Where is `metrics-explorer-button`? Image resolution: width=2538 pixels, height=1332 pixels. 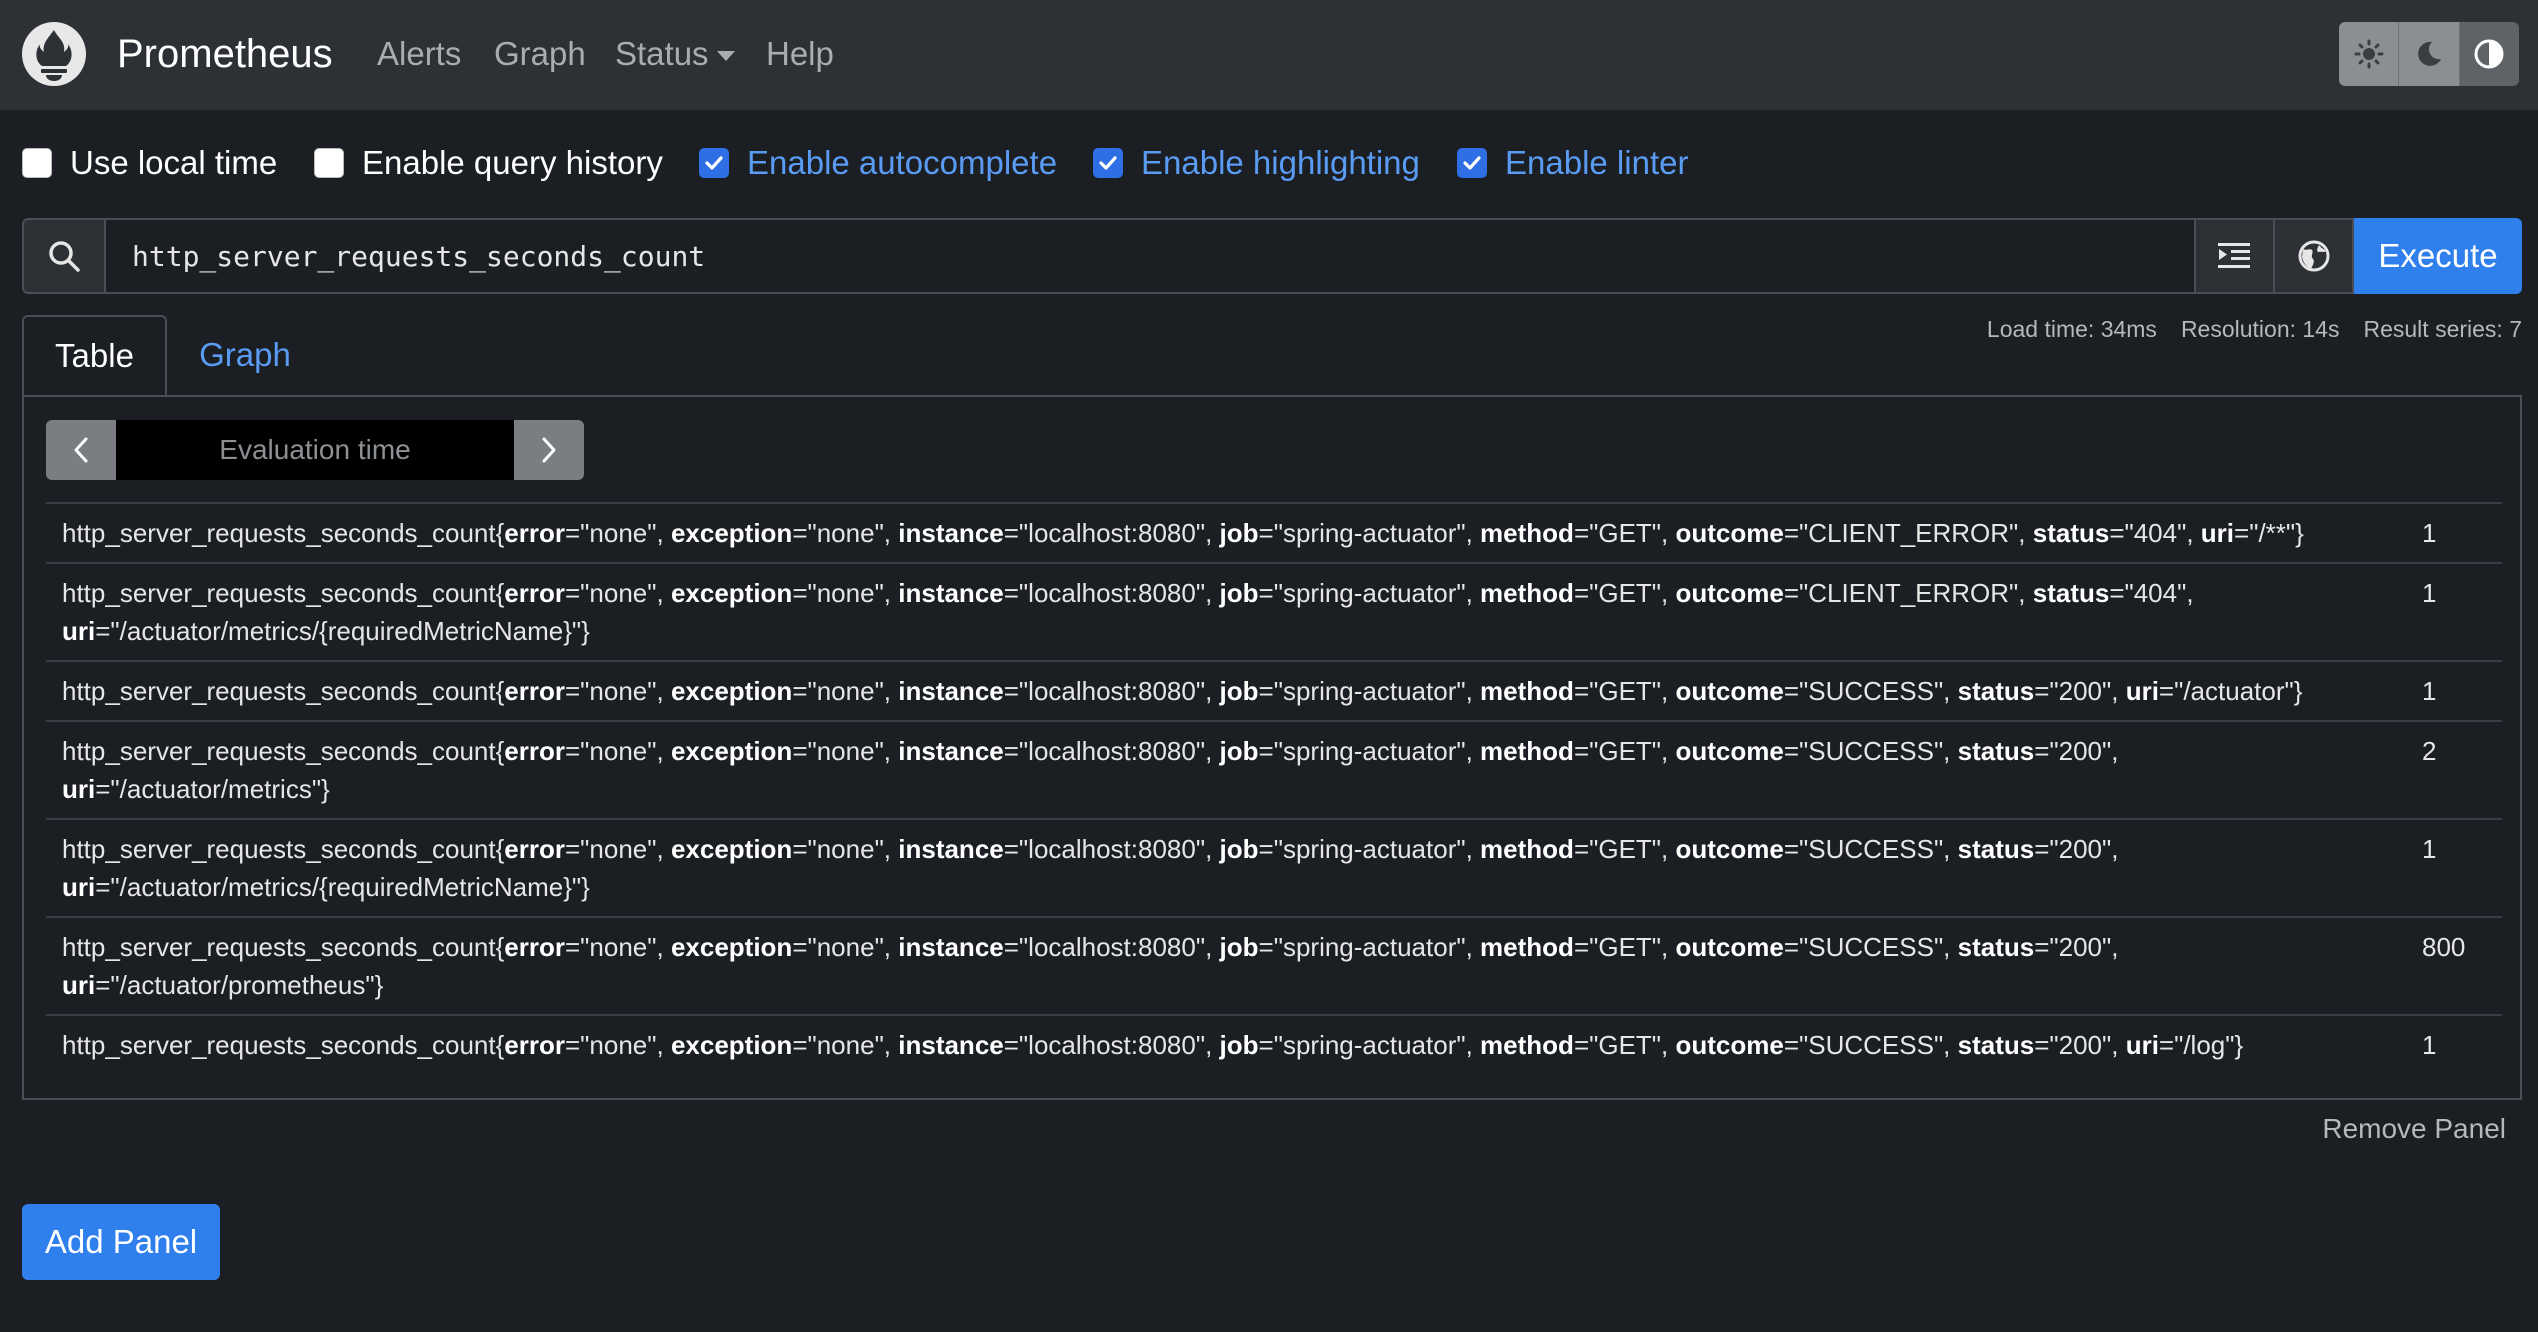
metrics-explorer-button is located at coordinates (2314, 256).